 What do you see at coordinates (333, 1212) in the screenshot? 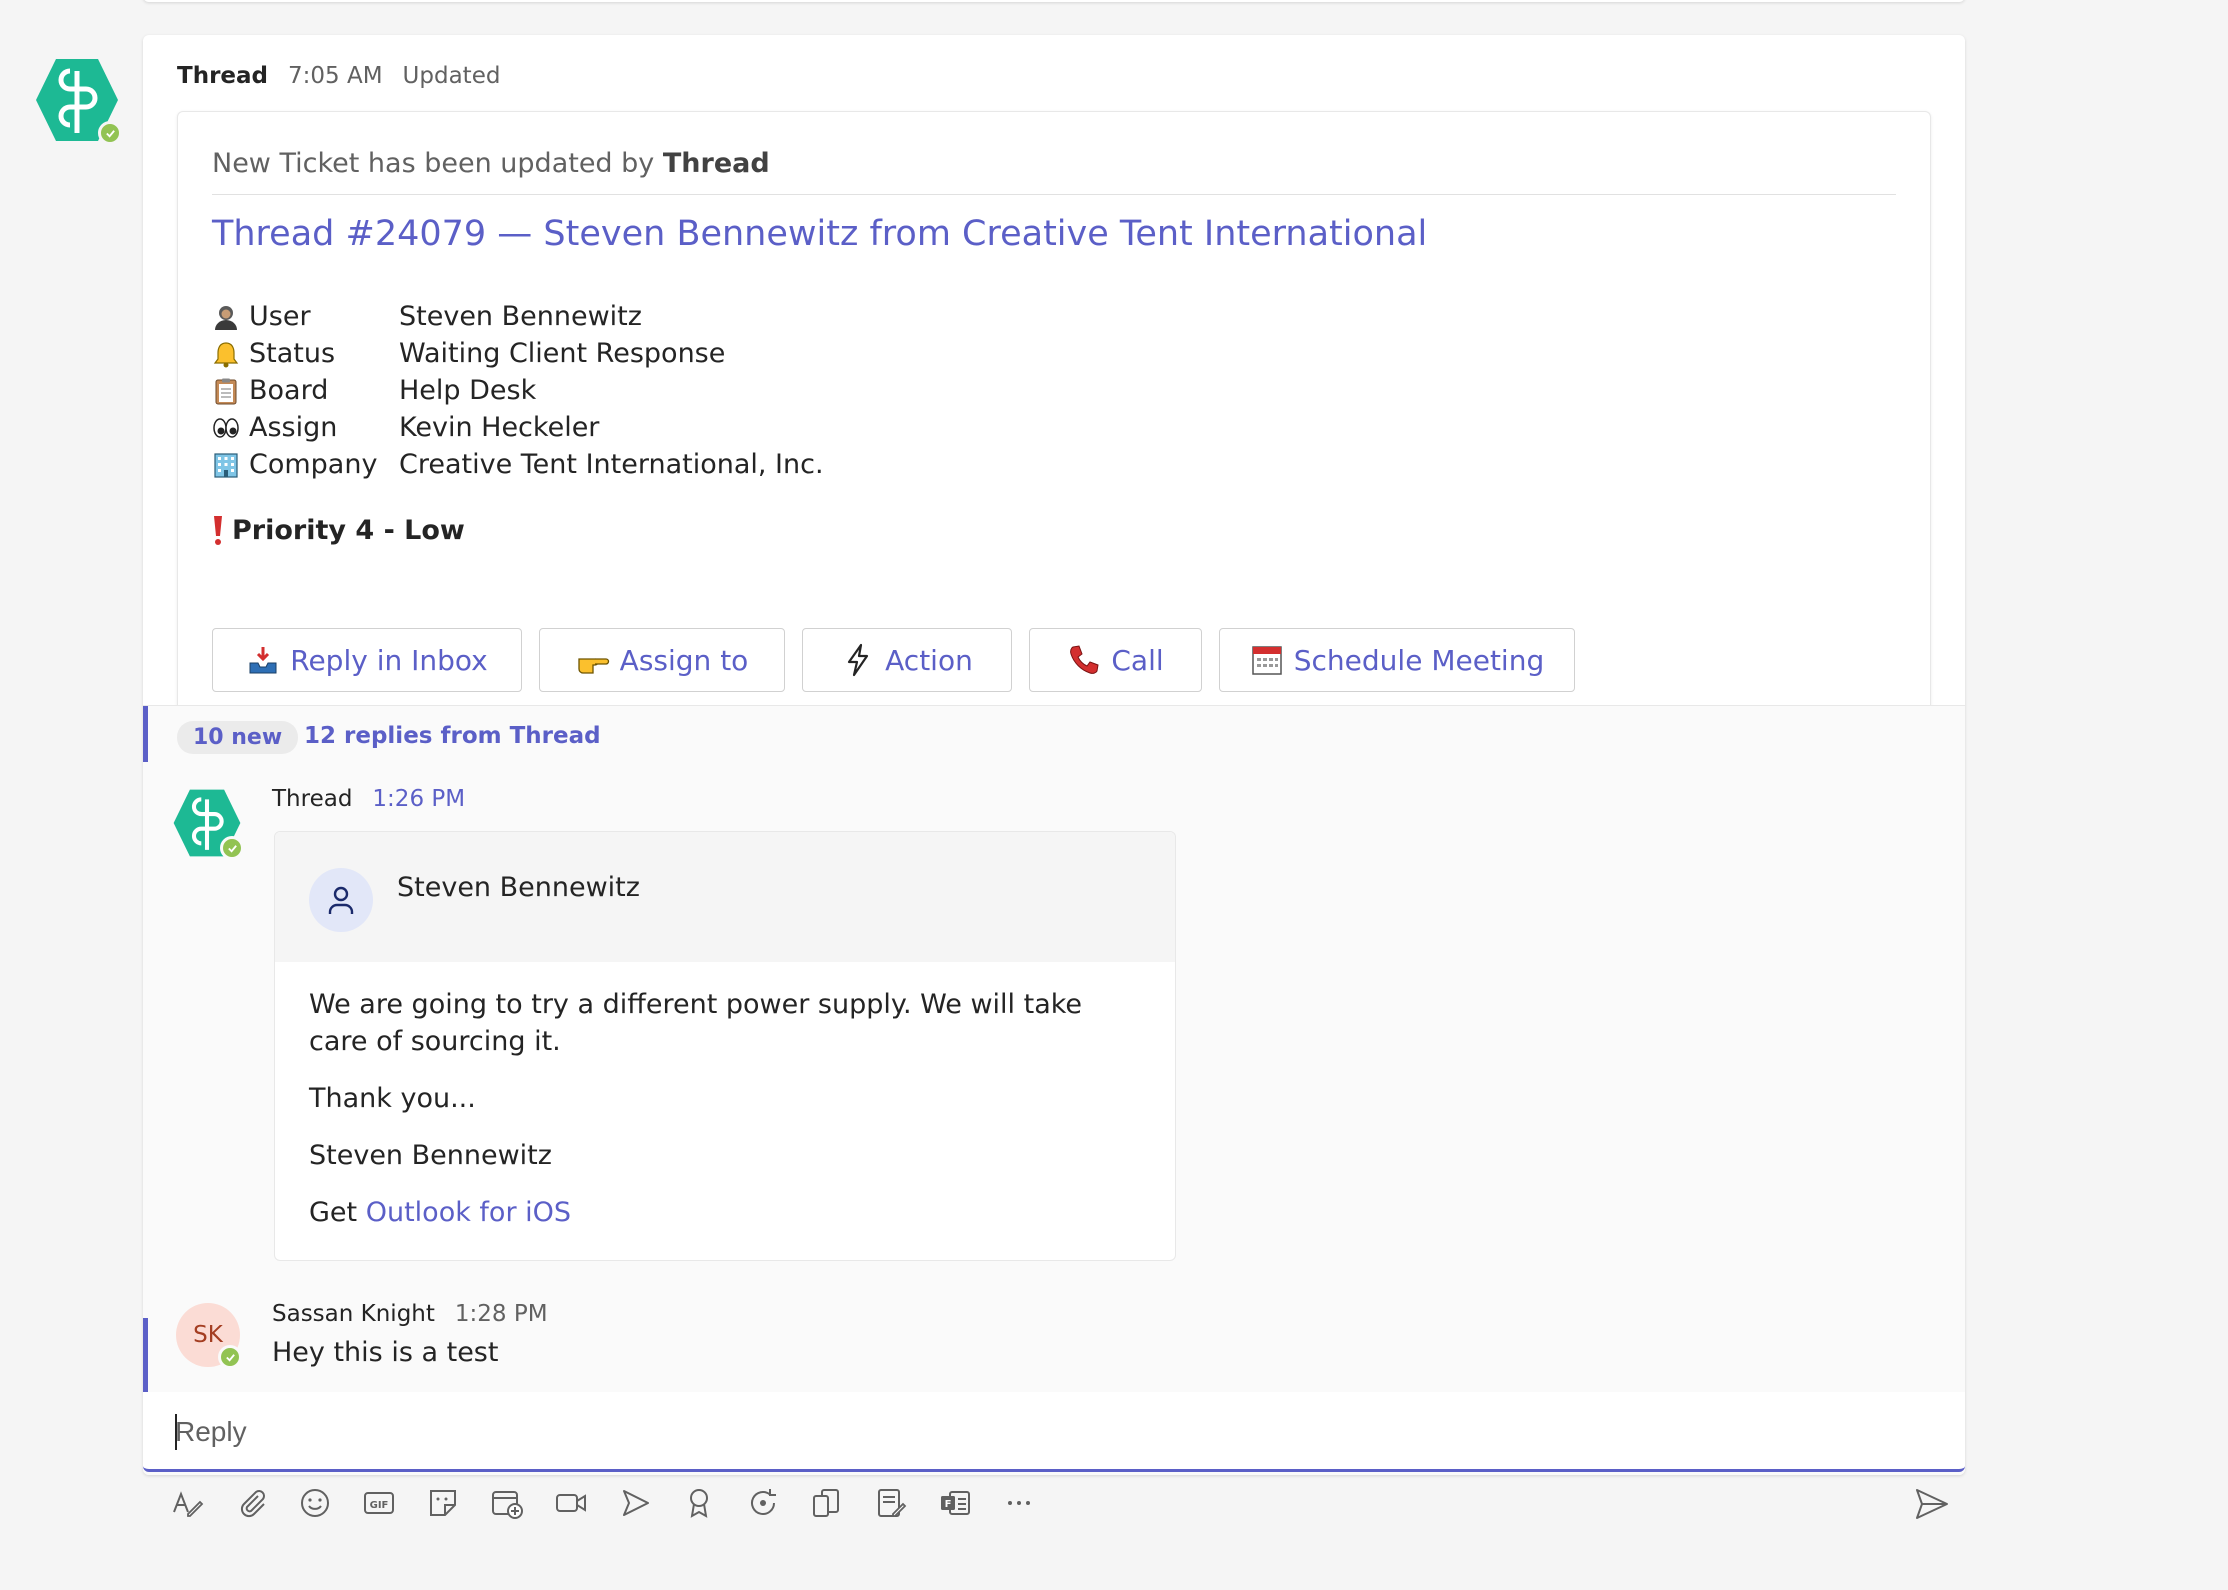
I see `get-text: Get` at bounding box center [333, 1212].